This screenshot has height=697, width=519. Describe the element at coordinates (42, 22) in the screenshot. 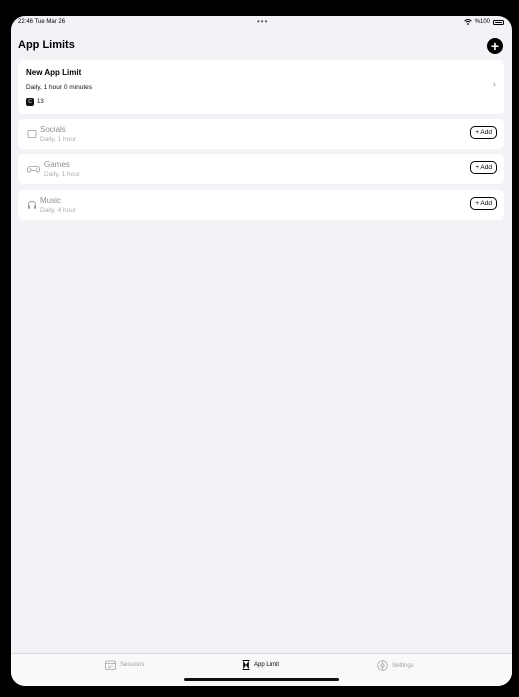

I see `status-time: 22:46 Tue Mar 26` at that location.